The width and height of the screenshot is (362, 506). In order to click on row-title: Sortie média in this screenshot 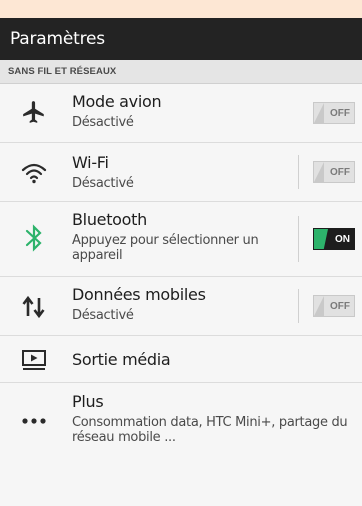, I will do `click(121, 359)`.